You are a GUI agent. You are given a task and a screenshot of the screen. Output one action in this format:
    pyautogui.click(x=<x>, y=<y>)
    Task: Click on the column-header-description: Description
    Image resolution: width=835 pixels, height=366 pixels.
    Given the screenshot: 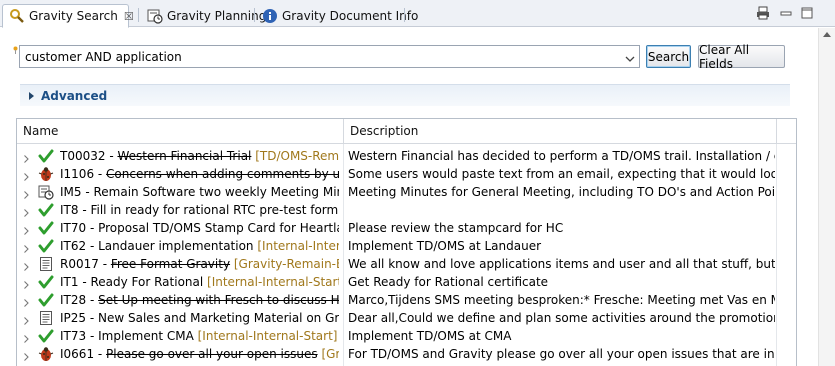 What is the action you would take?
    pyautogui.click(x=560, y=131)
    